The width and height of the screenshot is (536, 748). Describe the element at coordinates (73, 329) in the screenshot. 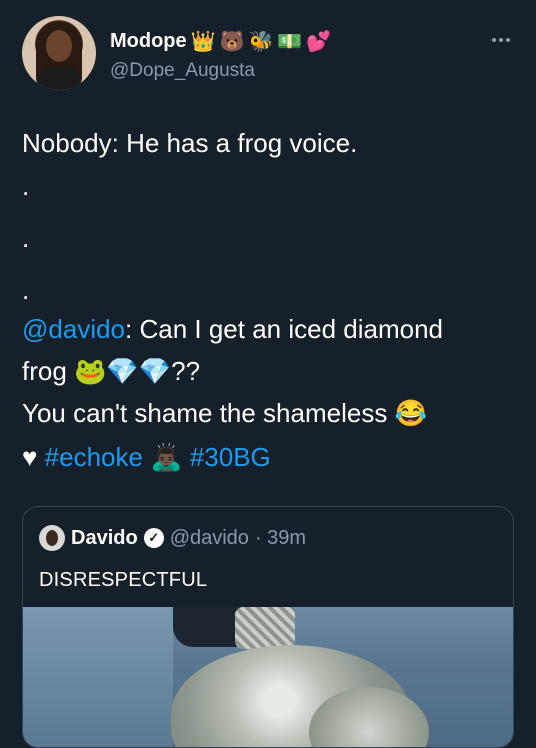

I see `mention-link: @davido` at that location.